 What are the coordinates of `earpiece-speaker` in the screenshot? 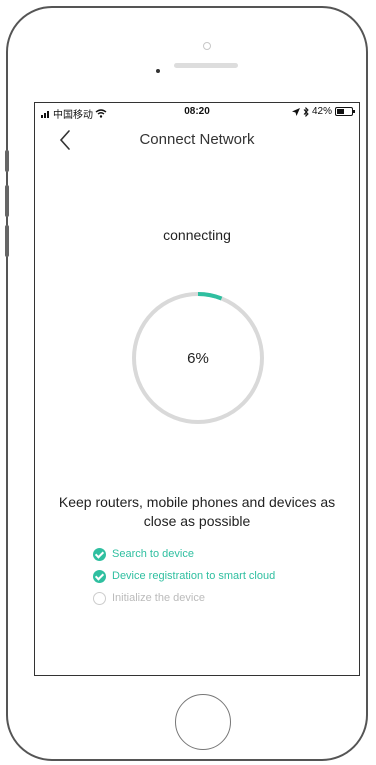 It's located at (206, 65).